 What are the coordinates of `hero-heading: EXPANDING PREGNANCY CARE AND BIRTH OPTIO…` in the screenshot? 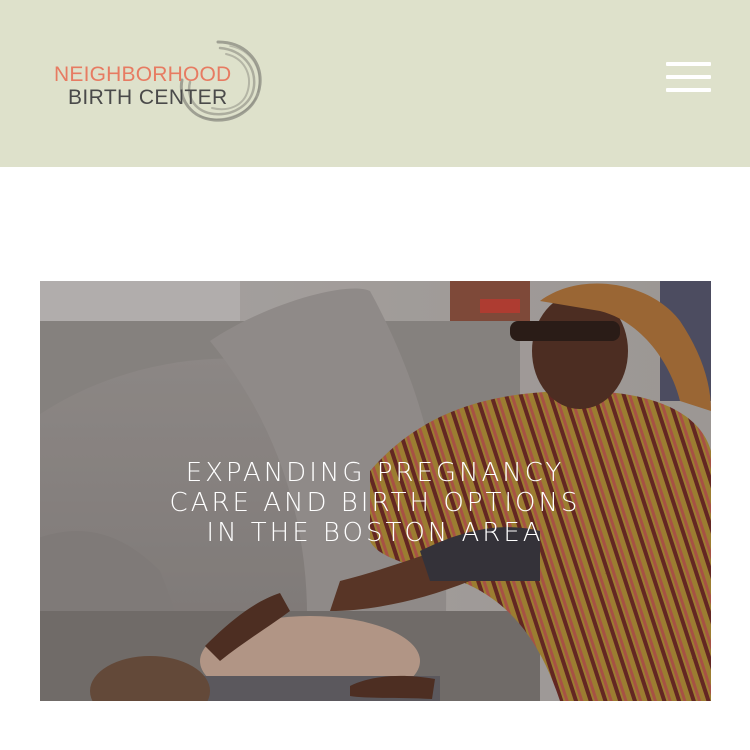 It's located at (375, 503).